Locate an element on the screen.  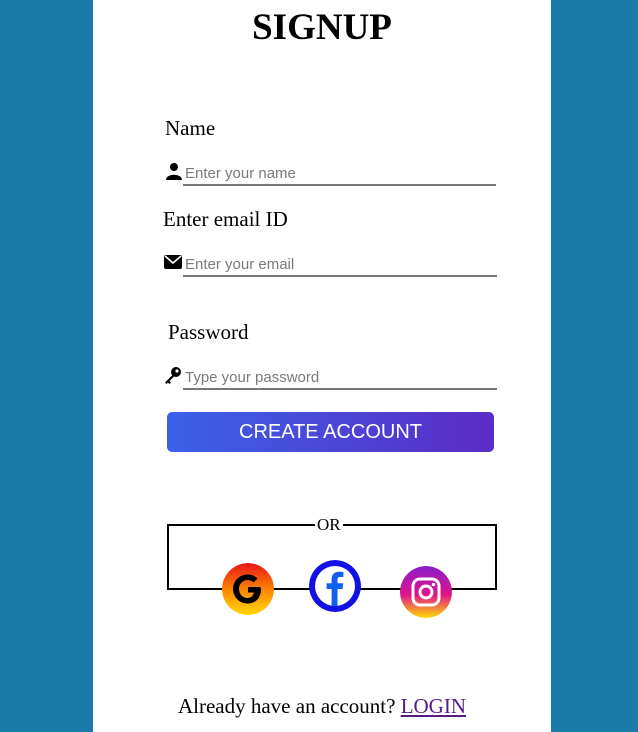
user-icon is located at coordinates (174, 171).